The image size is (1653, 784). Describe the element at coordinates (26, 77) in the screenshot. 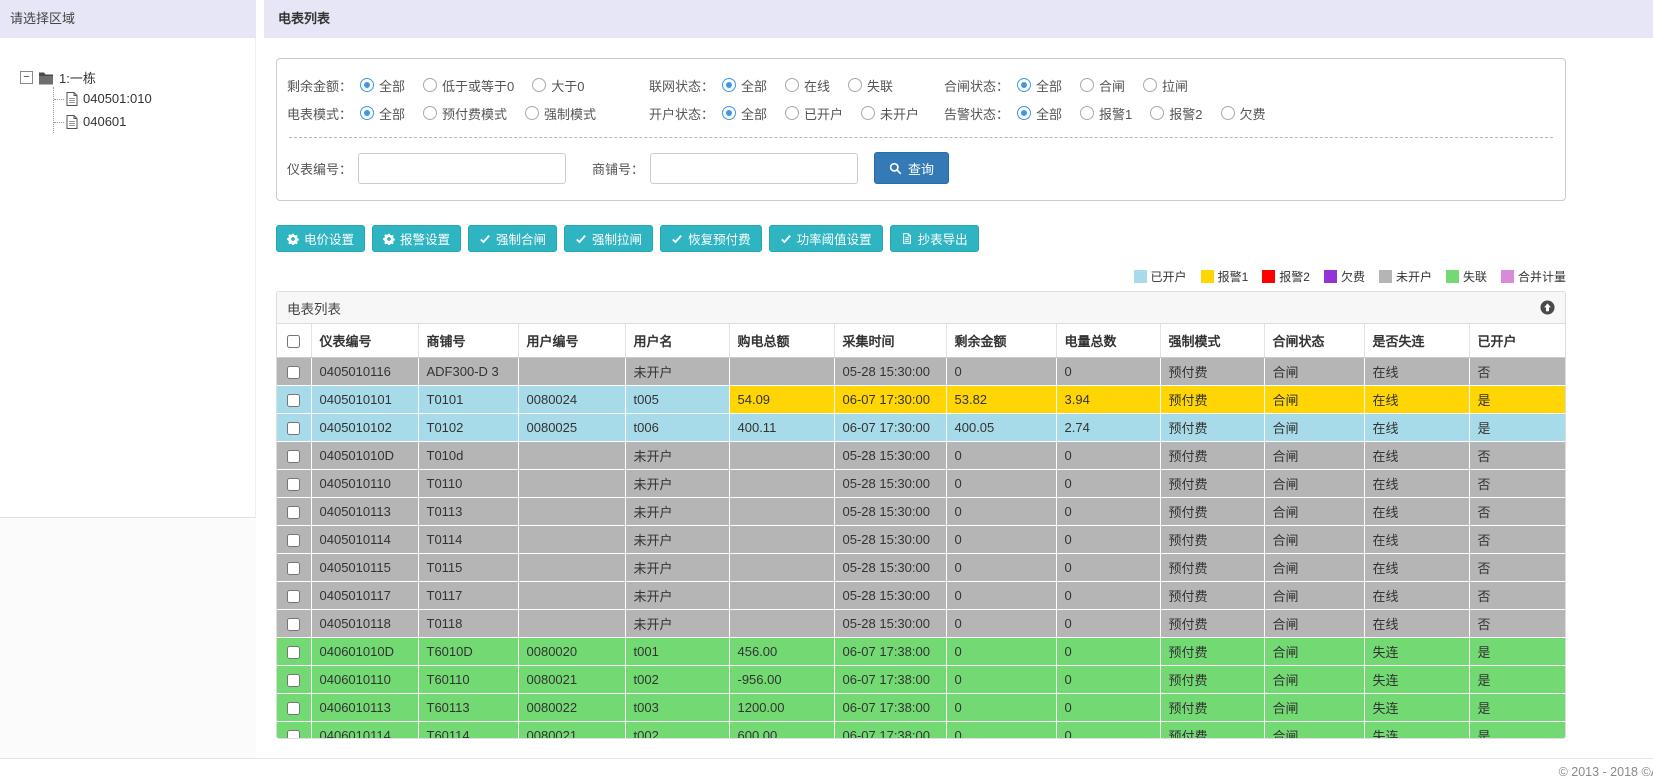

I see `tree-collapse-icon` at that location.